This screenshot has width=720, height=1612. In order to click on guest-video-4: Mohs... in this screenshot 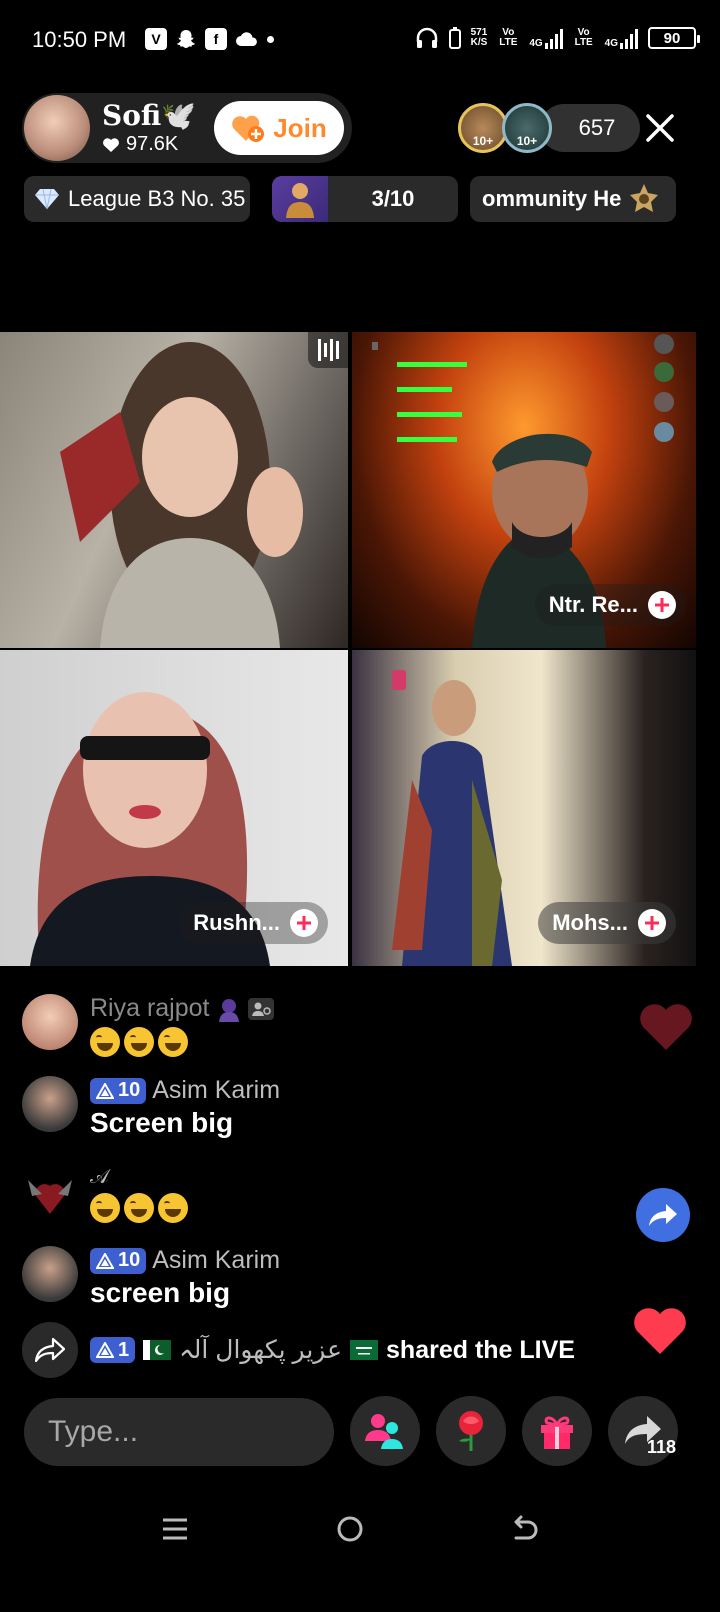, I will do `click(524, 808)`.